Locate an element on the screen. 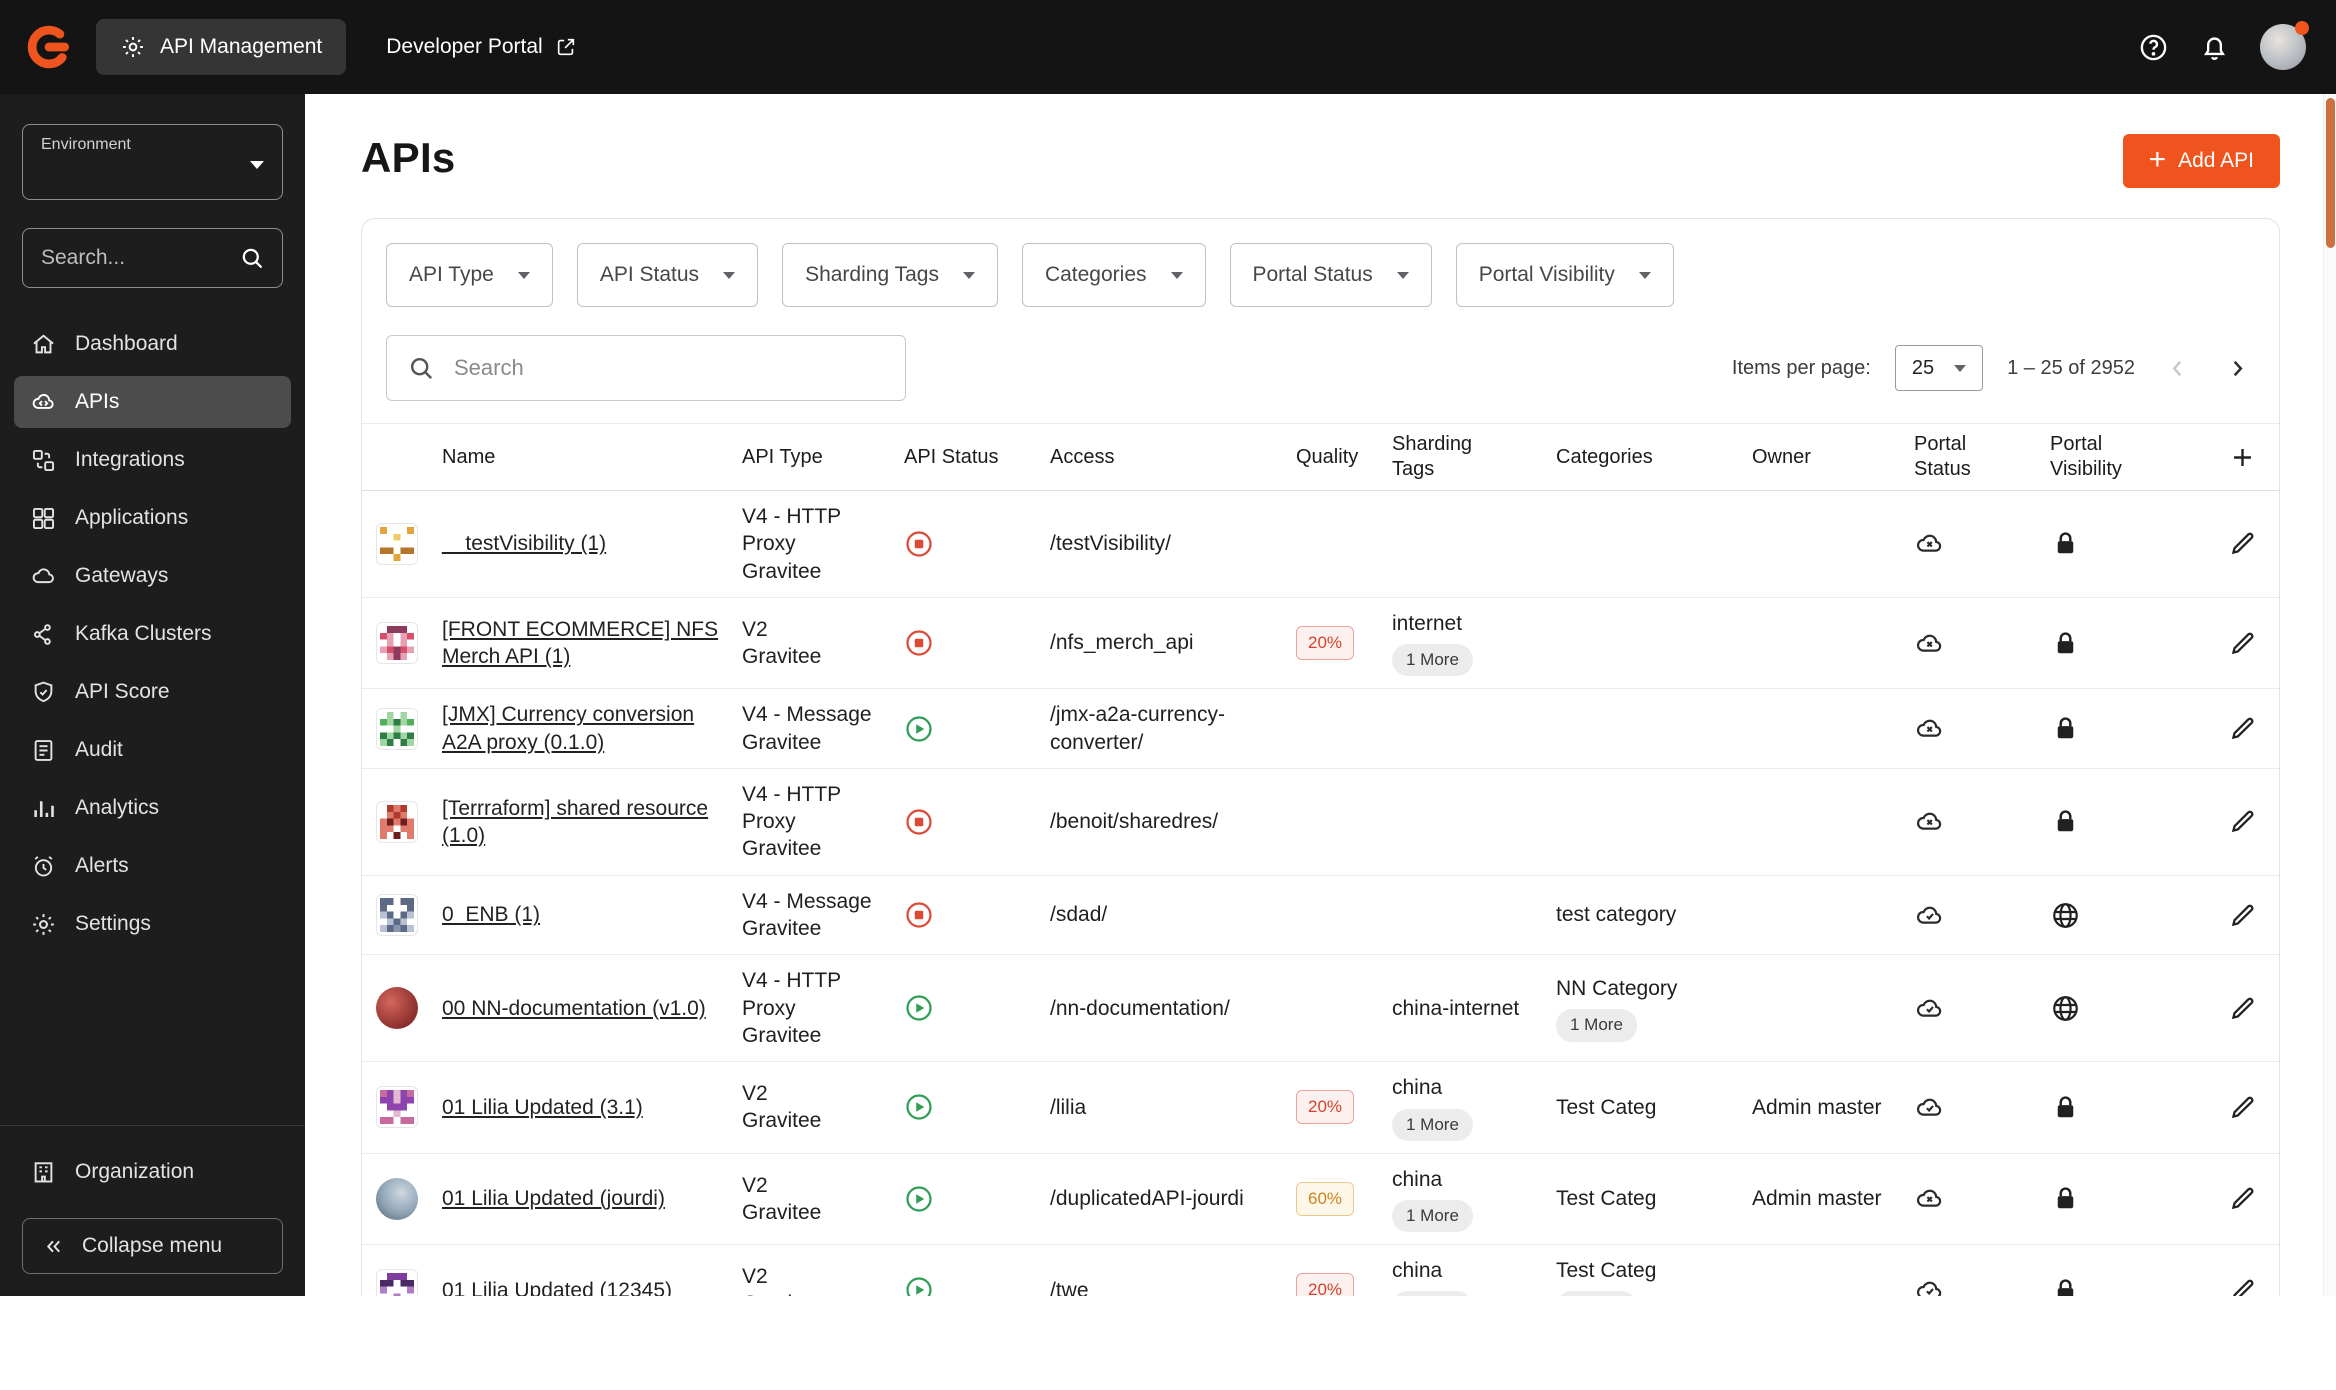  notifications-button is located at coordinates (2214, 47).